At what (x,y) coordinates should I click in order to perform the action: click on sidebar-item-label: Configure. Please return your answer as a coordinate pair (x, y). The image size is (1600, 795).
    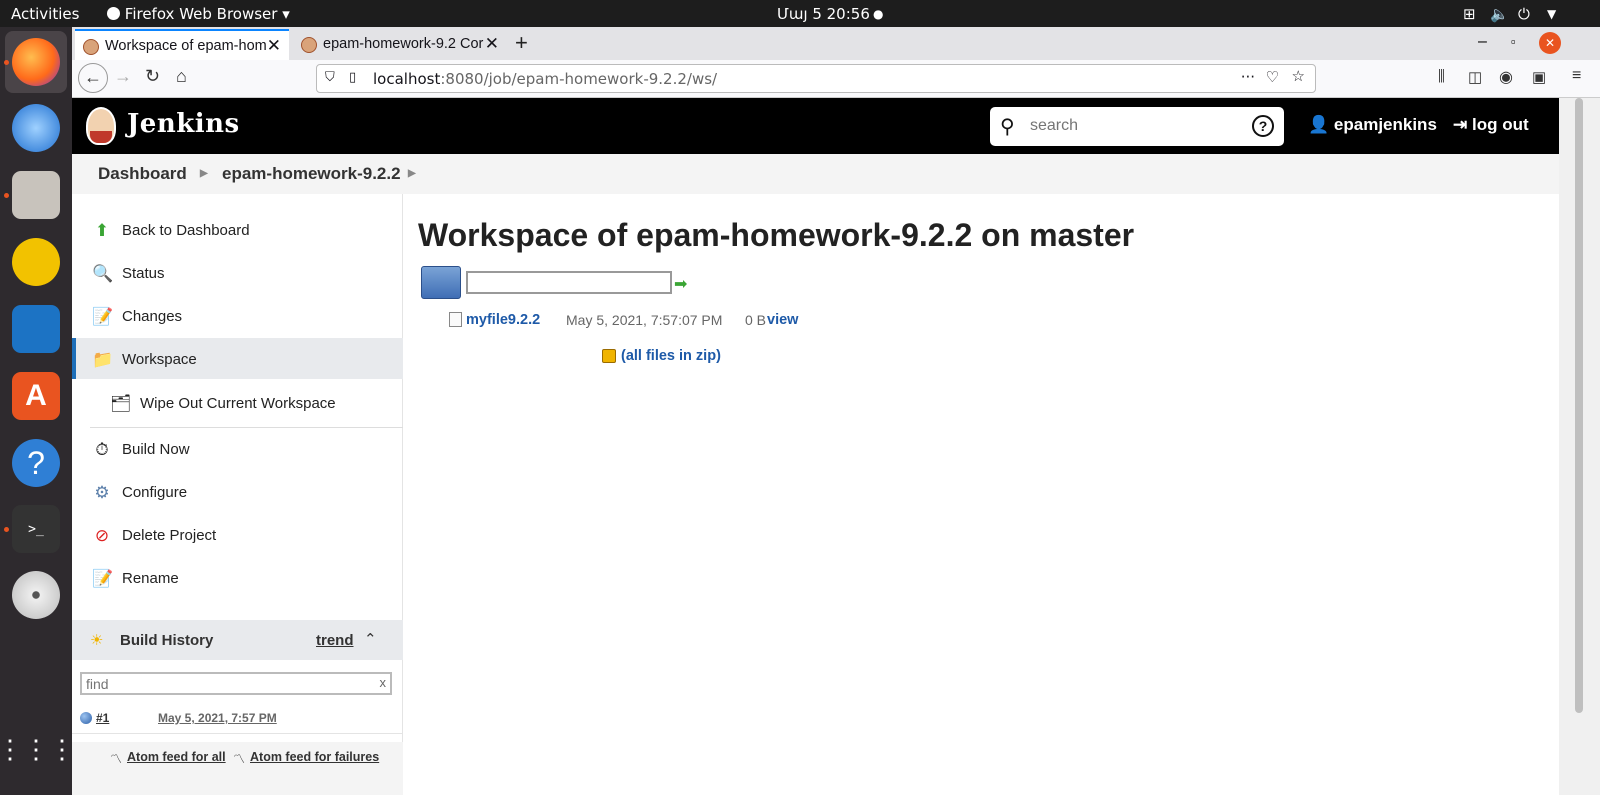
    Looking at the image, I should click on (155, 492).